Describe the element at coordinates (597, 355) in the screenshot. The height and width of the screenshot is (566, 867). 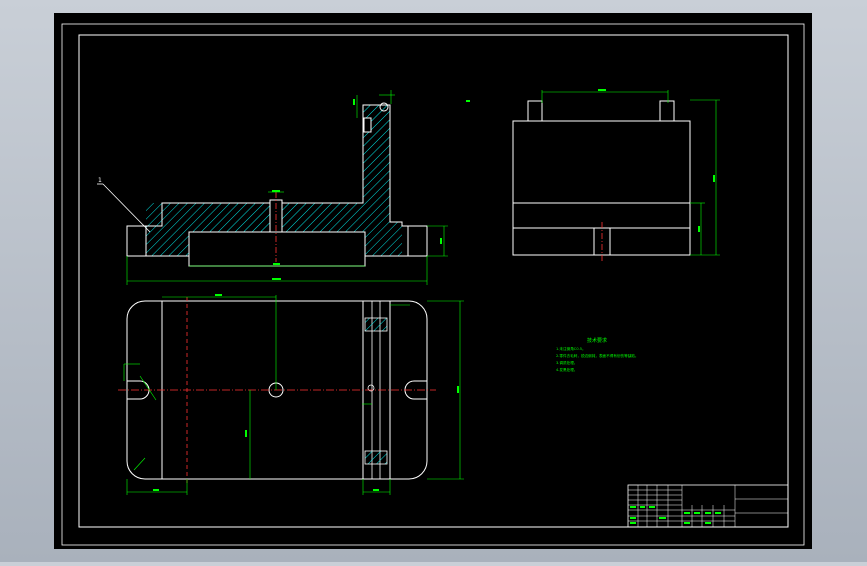
I see `notes-line-2: 2.零件去毛刺，锐边倒钝，表面不得有划伤等缺陷。` at that location.